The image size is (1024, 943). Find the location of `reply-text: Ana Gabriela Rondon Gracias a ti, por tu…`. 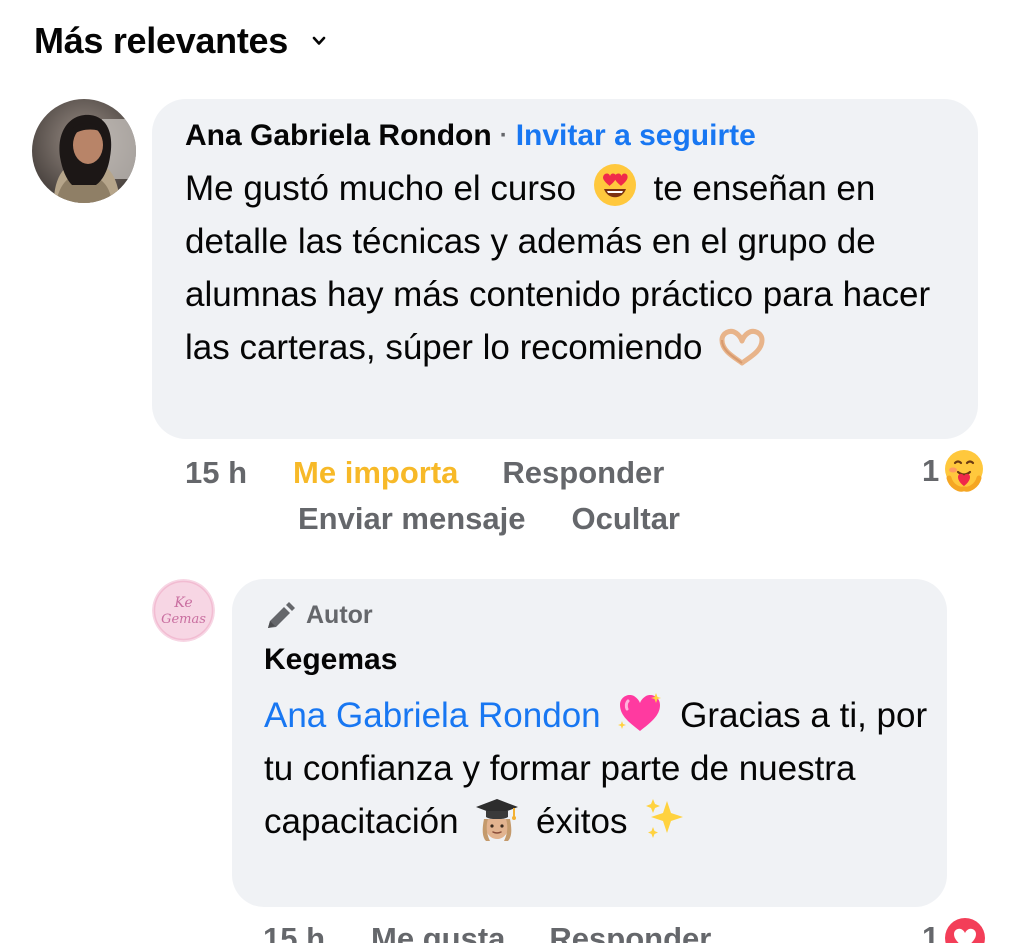

reply-text: Ana Gabriela Rondon Gracias a ti, por tu… is located at coordinates (599, 768).